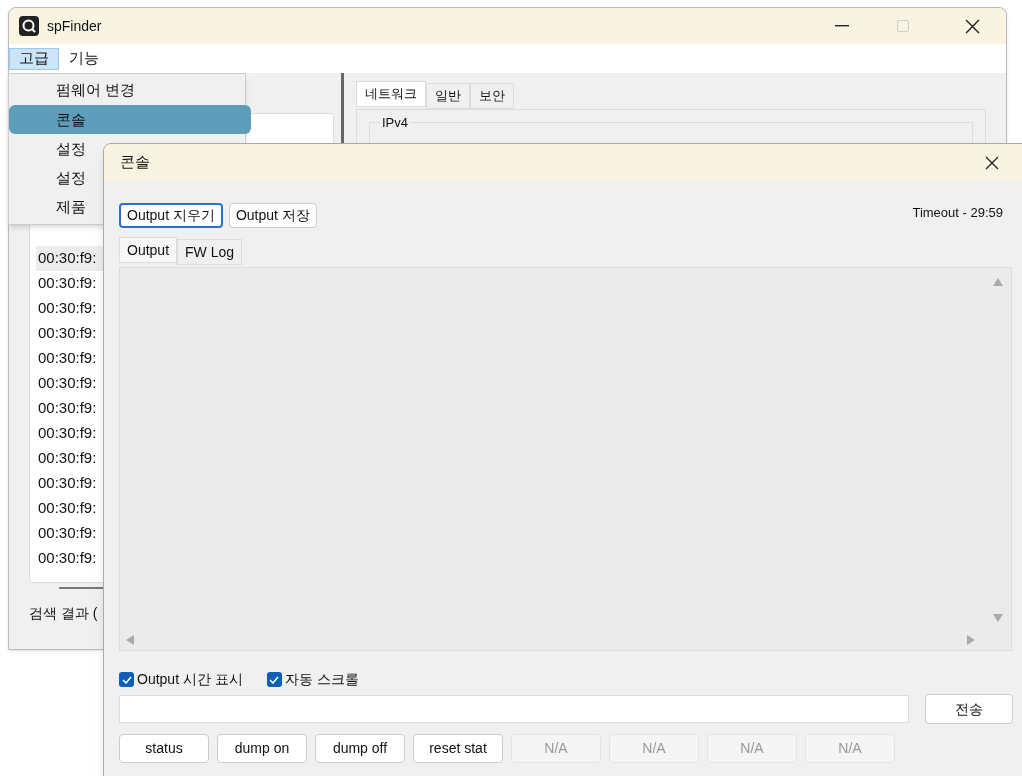  Describe the element at coordinates (190, 679) in the screenshot. I see `checkbox-label: Output 시간 표시` at that location.